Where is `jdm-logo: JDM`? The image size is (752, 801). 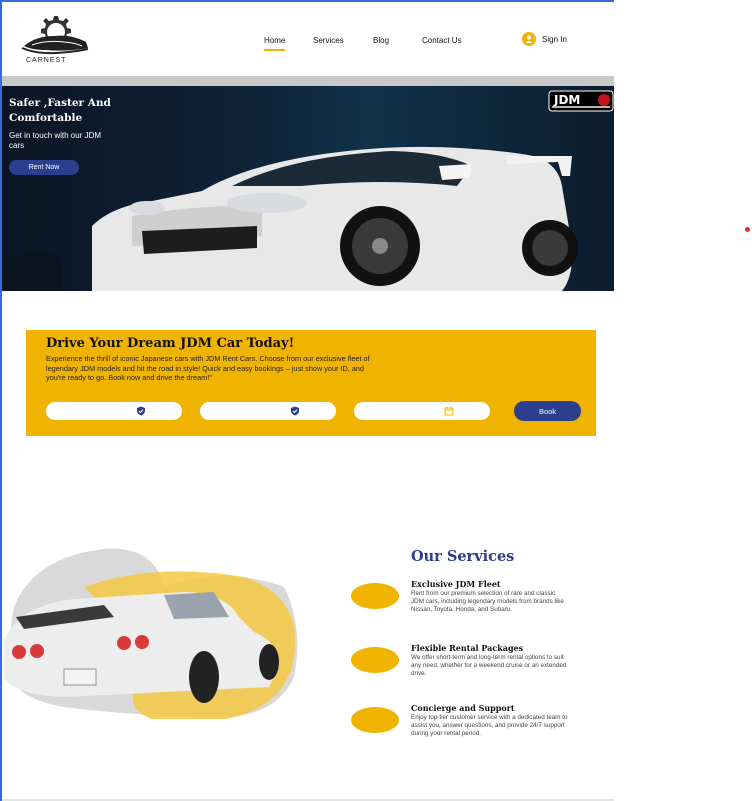 jdm-logo: JDM is located at coordinates (581, 101).